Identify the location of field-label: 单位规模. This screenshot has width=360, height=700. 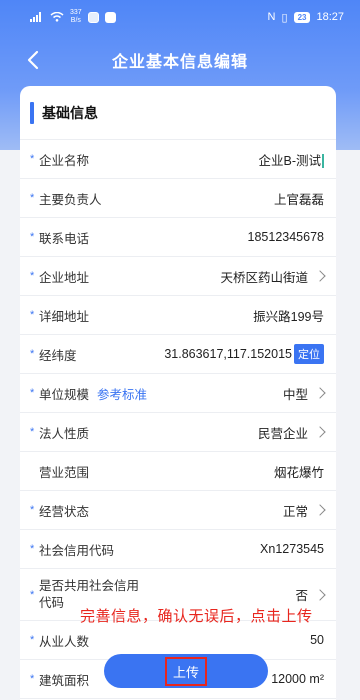
(64, 394).